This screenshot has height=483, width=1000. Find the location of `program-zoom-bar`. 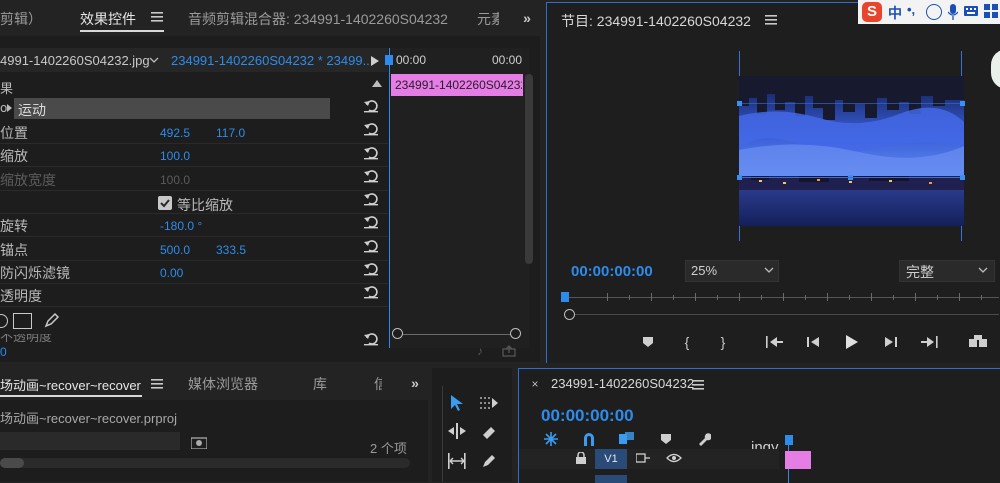

program-zoom-bar is located at coordinates (782, 314).